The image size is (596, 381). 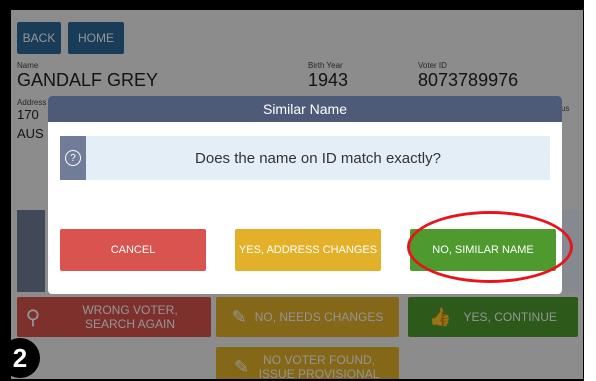 I want to click on help-icon-box: ?, so click(x=73, y=158).